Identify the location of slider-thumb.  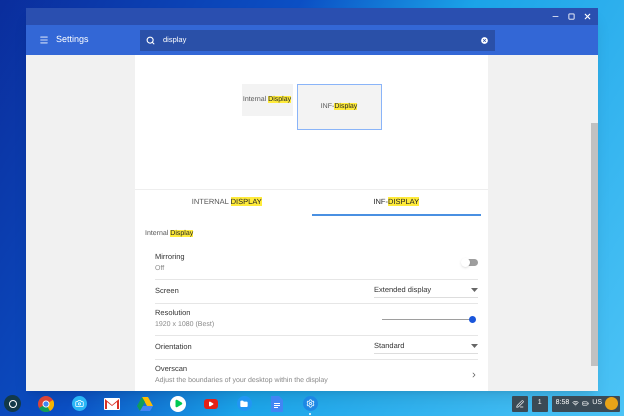
(472, 319).